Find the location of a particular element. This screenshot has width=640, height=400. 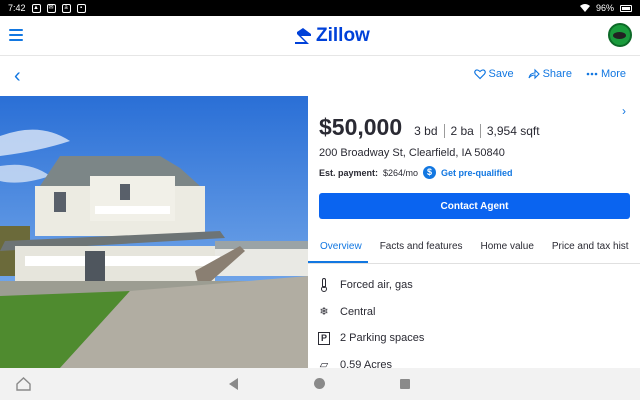

list-item: ❄ Central is located at coordinates (473, 312).